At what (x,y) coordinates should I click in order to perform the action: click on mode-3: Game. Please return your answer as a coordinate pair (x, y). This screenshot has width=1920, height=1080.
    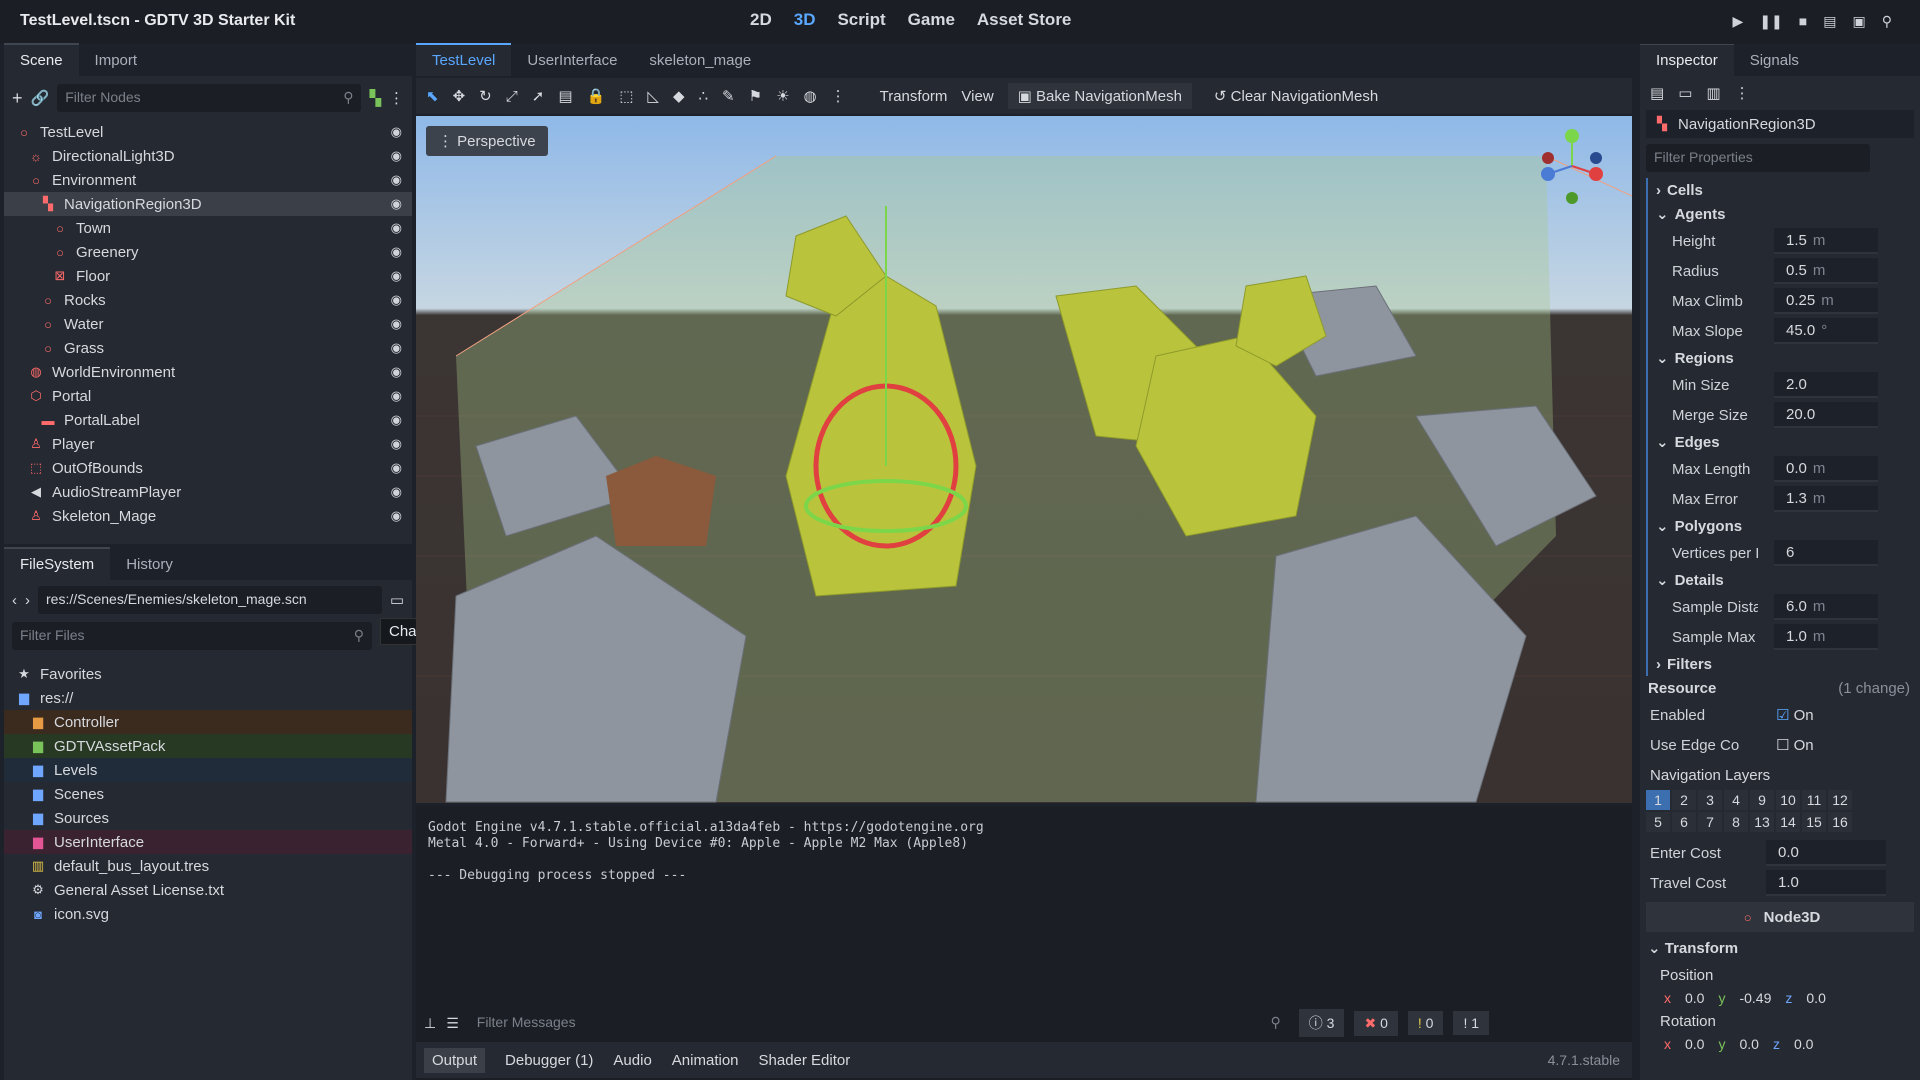
    Looking at the image, I should click on (931, 20).